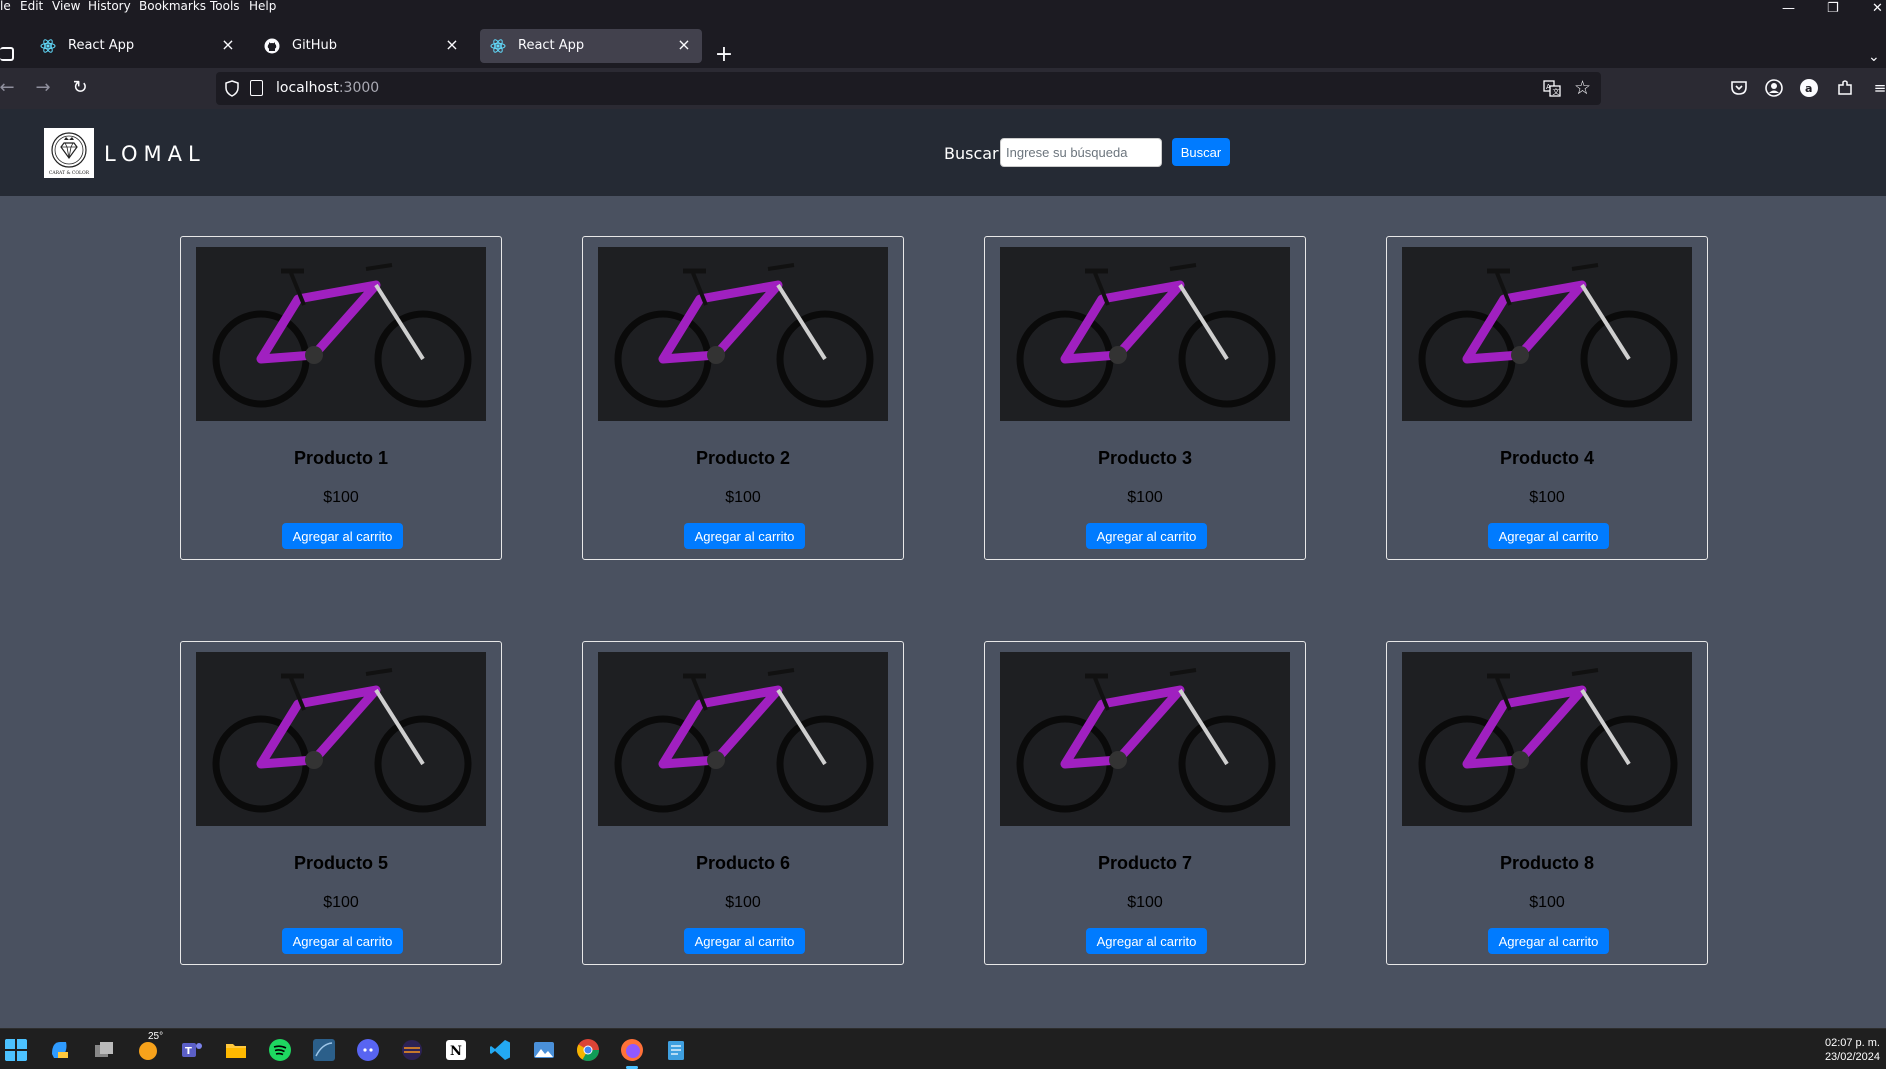 Image resolution: width=1886 pixels, height=1069 pixels. What do you see at coordinates (9, 88) in the screenshot?
I see `back-arrow-icon: ←` at bounding box center [9, 88].